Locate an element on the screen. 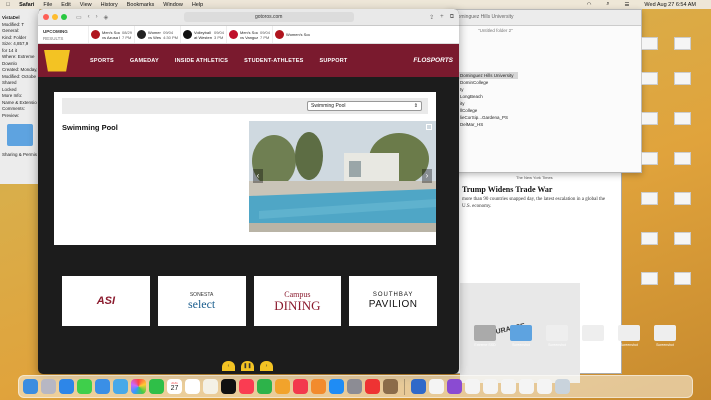 The image size is (711, 400). carousel-next-button: › is located at coordinates (427, 176).